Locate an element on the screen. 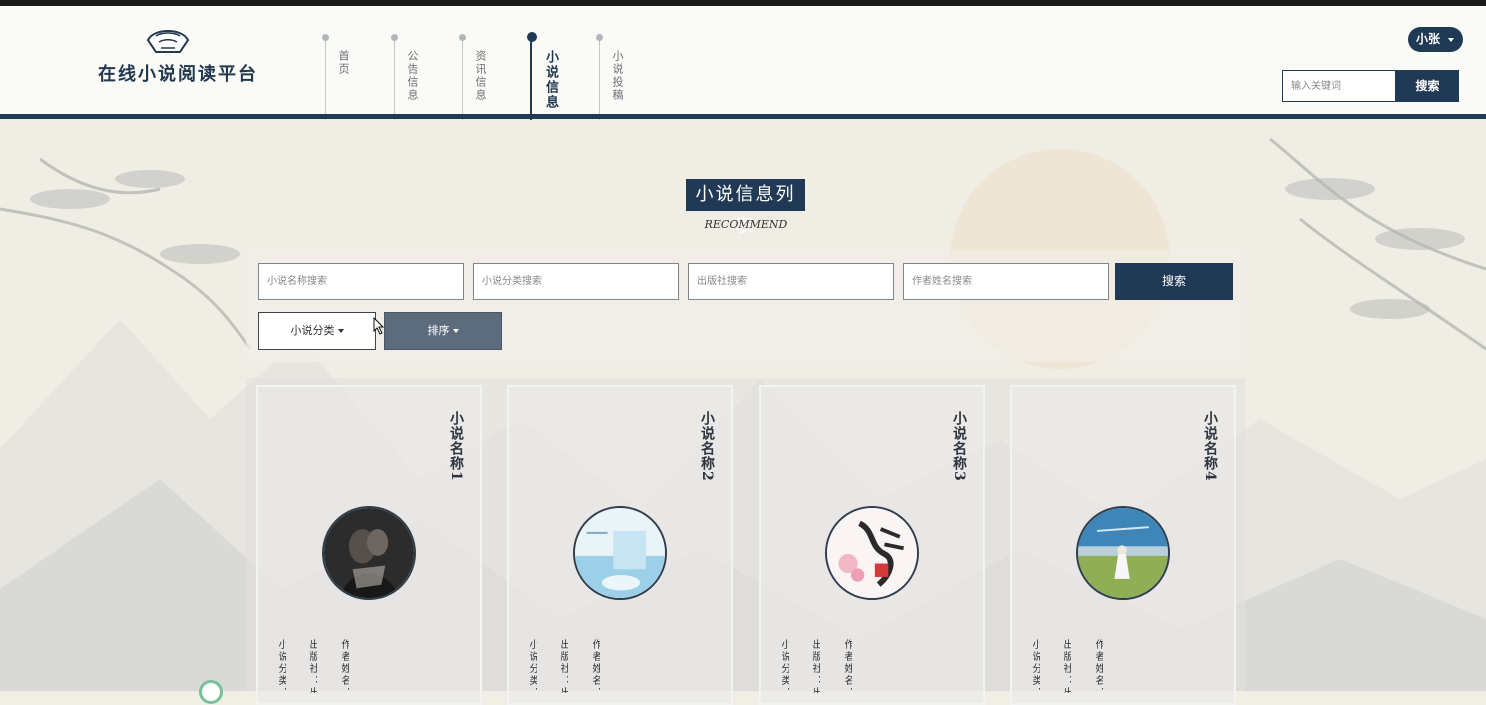  header-divider is located at coordinates (743, 116).